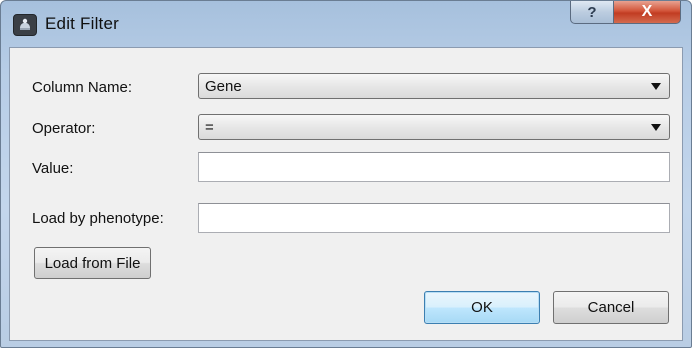 This screenshot has height=348, width=692. I want to click on app-icon, so click(25, 25).